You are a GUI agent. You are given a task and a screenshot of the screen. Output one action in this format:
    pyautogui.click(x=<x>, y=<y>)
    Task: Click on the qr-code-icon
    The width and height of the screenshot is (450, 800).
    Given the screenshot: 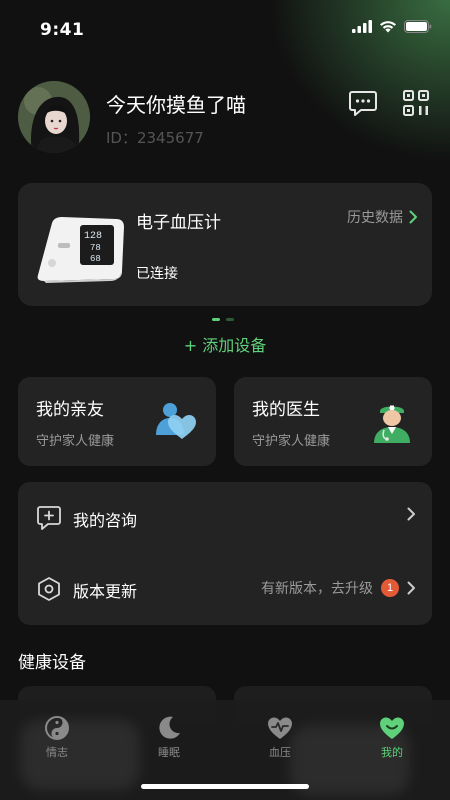 What is the action you would take?
    pyautogui.click(x=416, y=103)
    